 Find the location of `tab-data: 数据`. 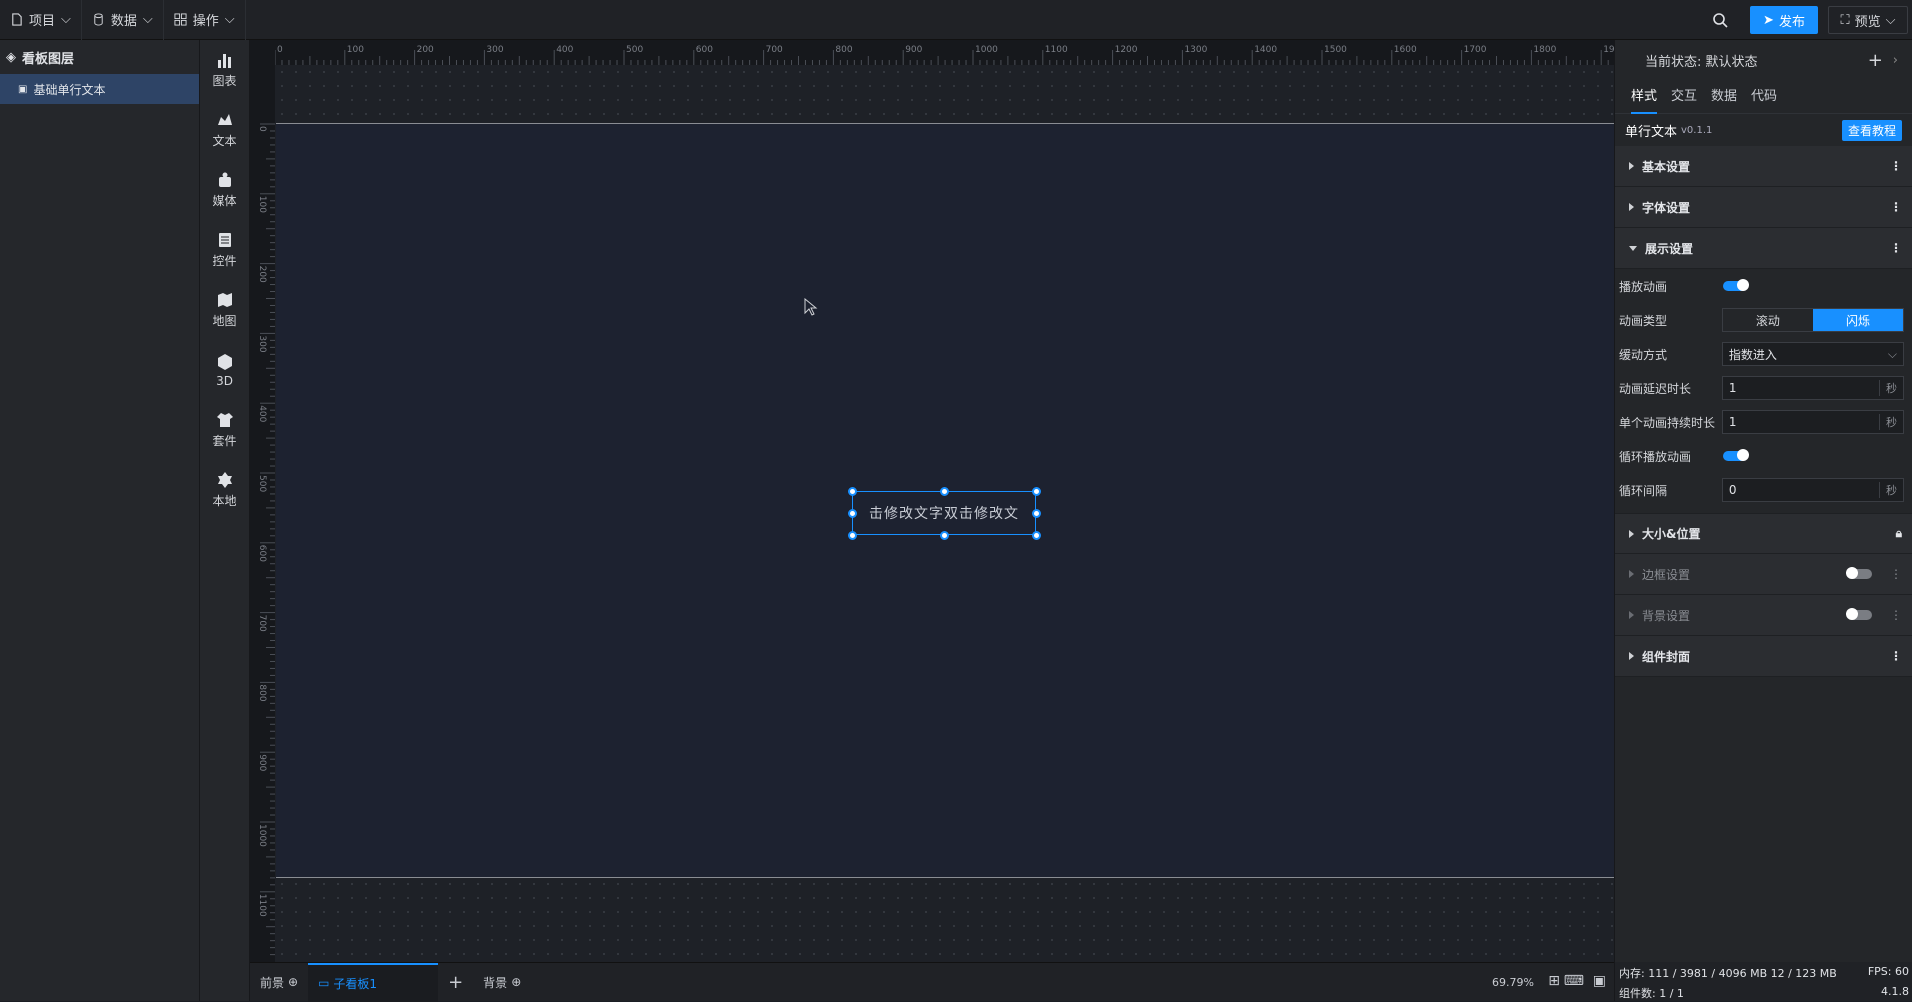

tab-data: 数据 is located at coordinates (1724, 97).